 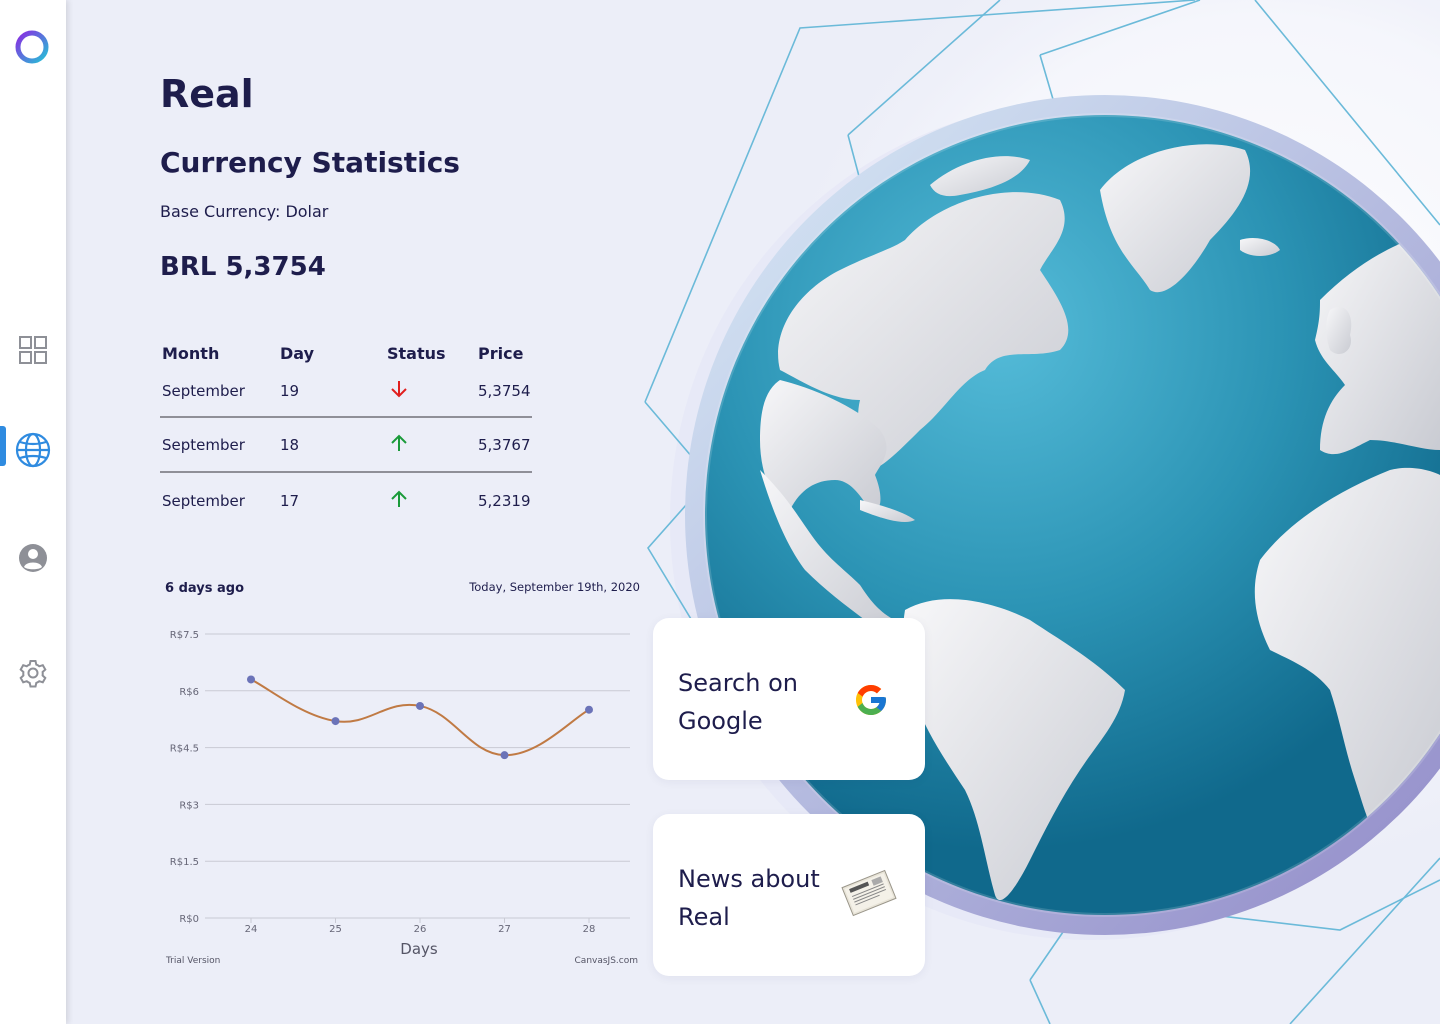 I want to click on y-tick-label: R$3, so click(x=189, y=805).